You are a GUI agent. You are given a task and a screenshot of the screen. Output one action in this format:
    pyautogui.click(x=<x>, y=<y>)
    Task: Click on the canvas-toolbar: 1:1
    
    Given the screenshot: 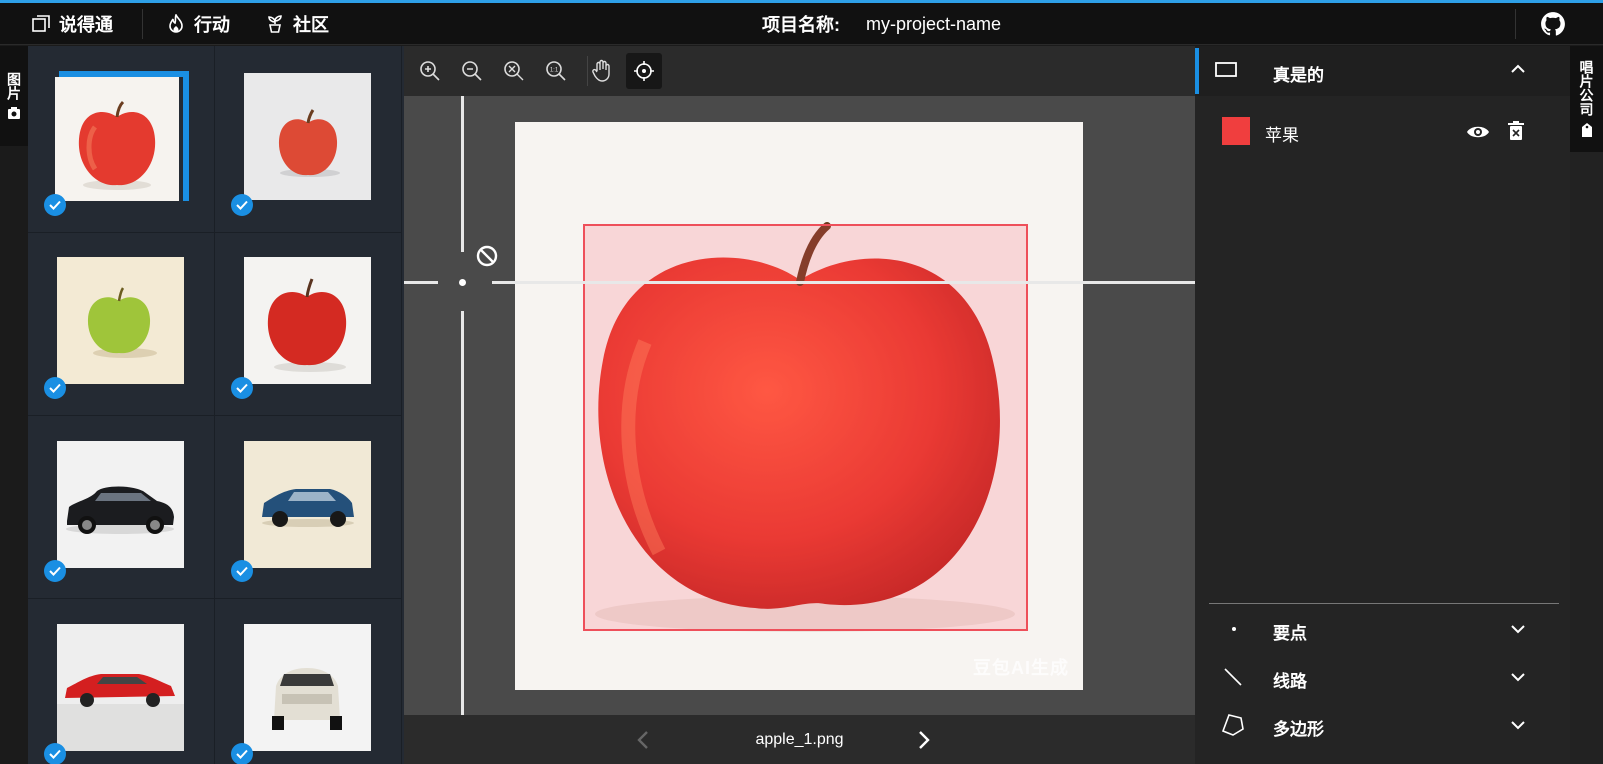 What is the action you would take?
    pyautogui.click(x=799, y=71)
    